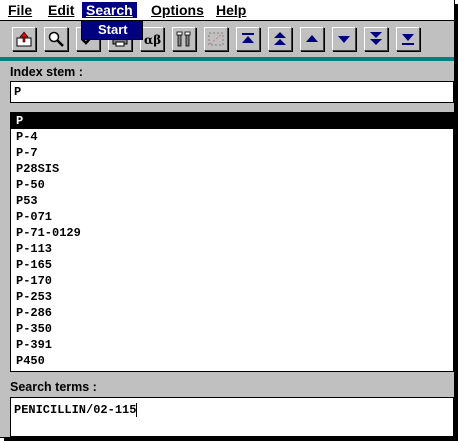 Image resolution: width=458 pixels, height=441 pixels. I want to click on export-icon, so click(24, 39).